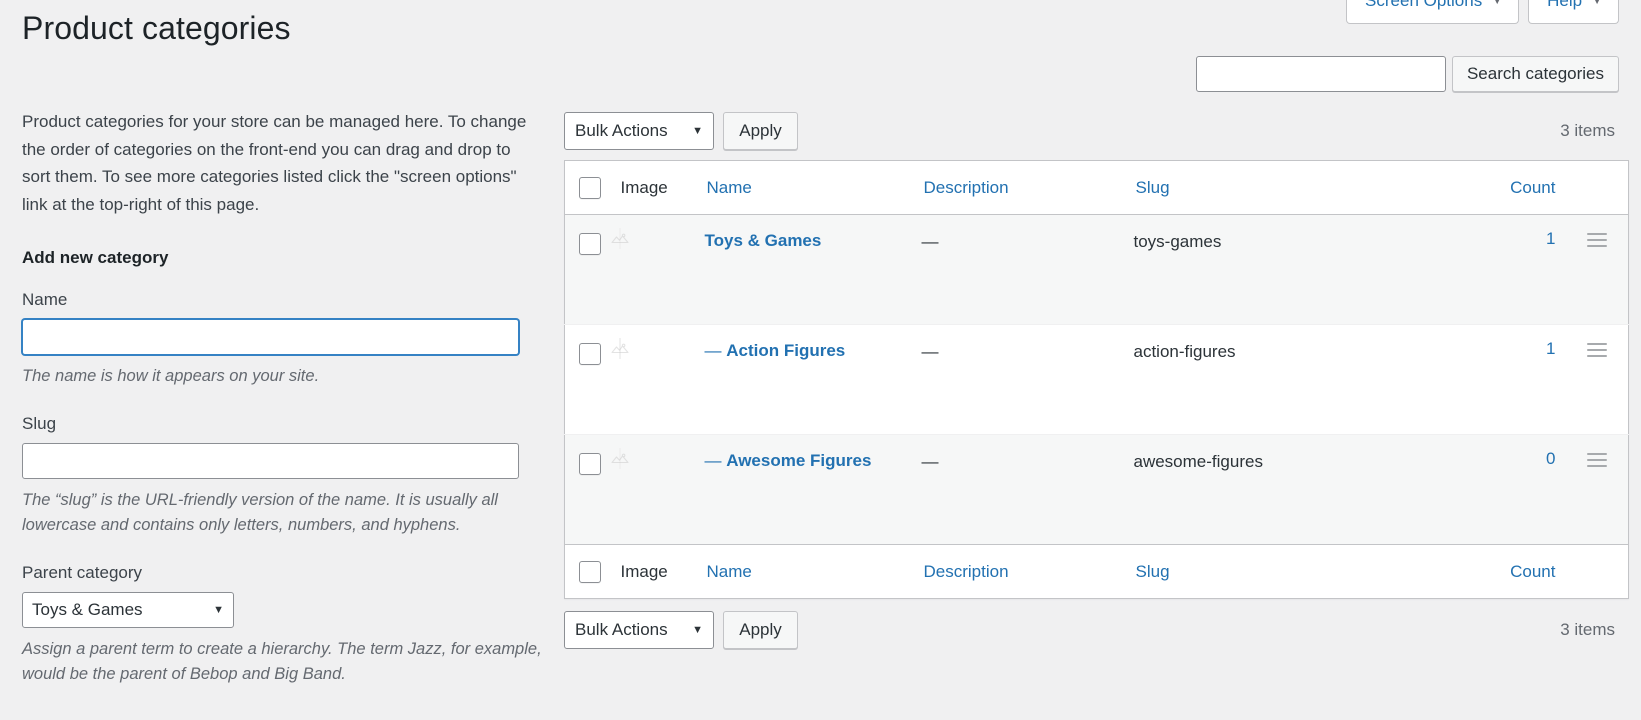  I want to click on parent-category-select: Toys & Games, so click(128, 609).